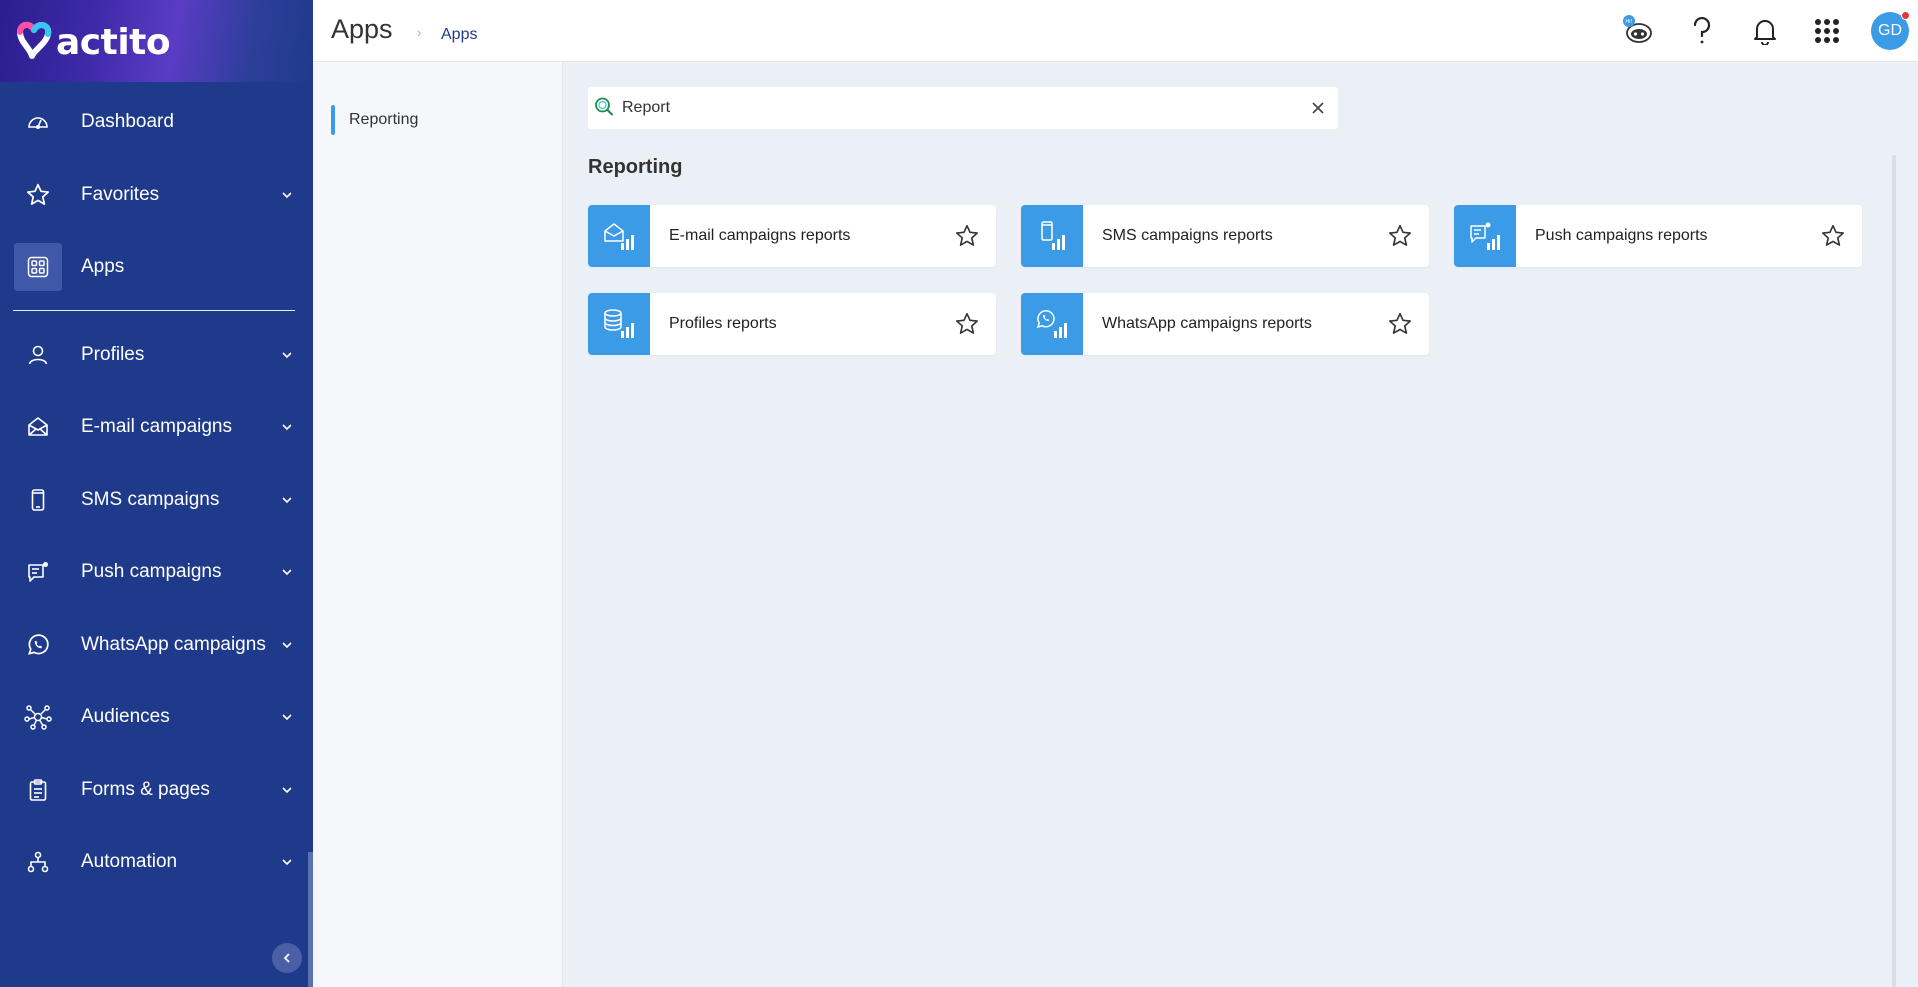 The image size is (1918, 987). I want to click on app-card-label: E-mail campaigns reports, so click(760, 235).